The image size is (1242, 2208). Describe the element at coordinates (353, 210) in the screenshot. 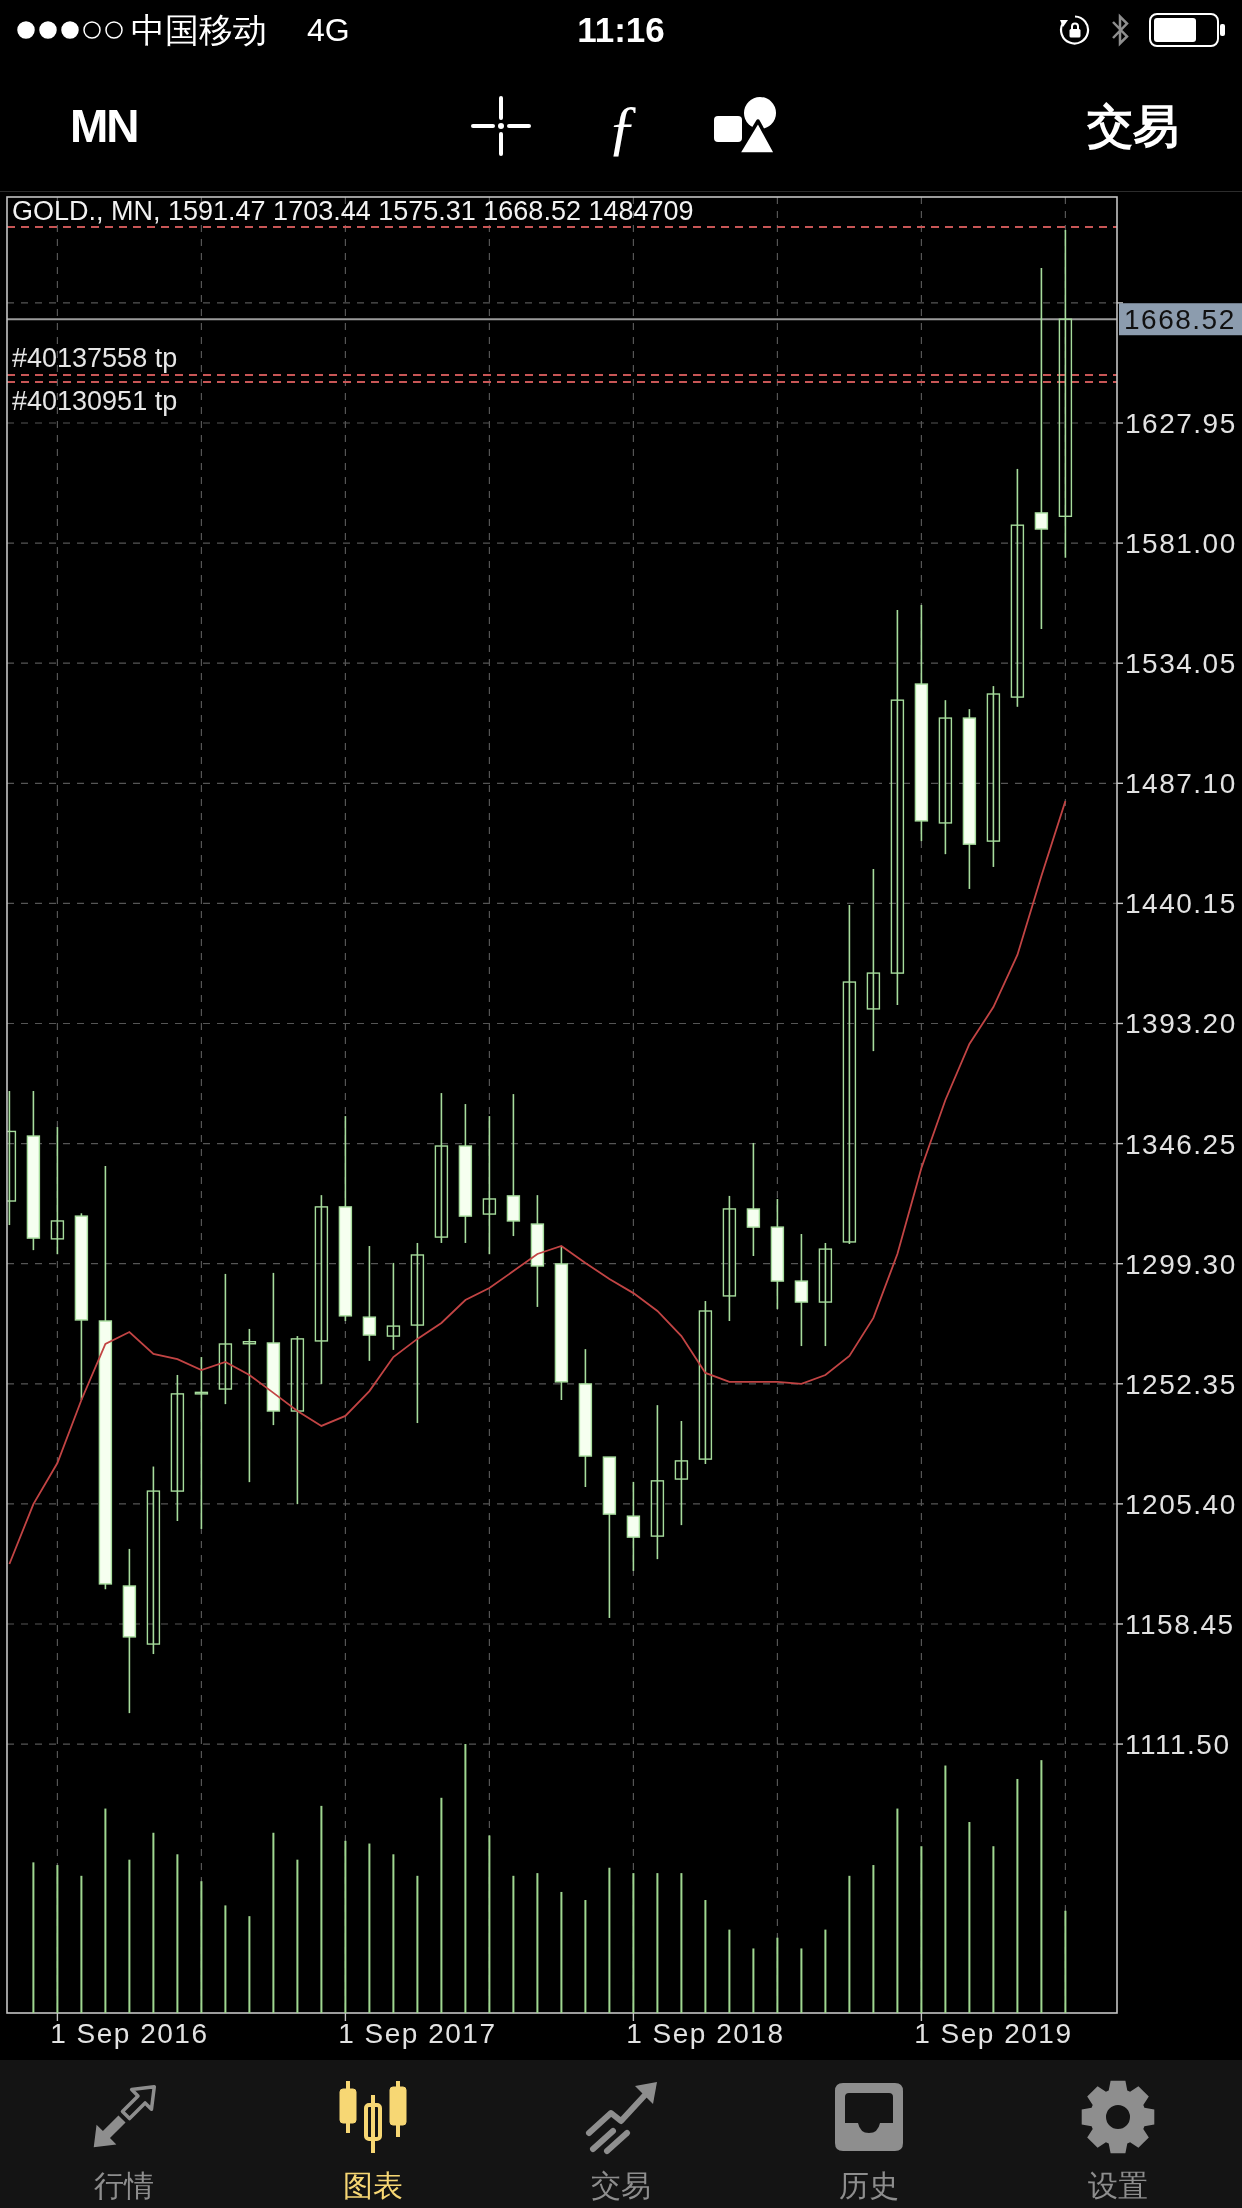

I see `chart-title: GOLD., MN, 1591.47 1703.44 1575.31 1668.52 1484709` at that location.